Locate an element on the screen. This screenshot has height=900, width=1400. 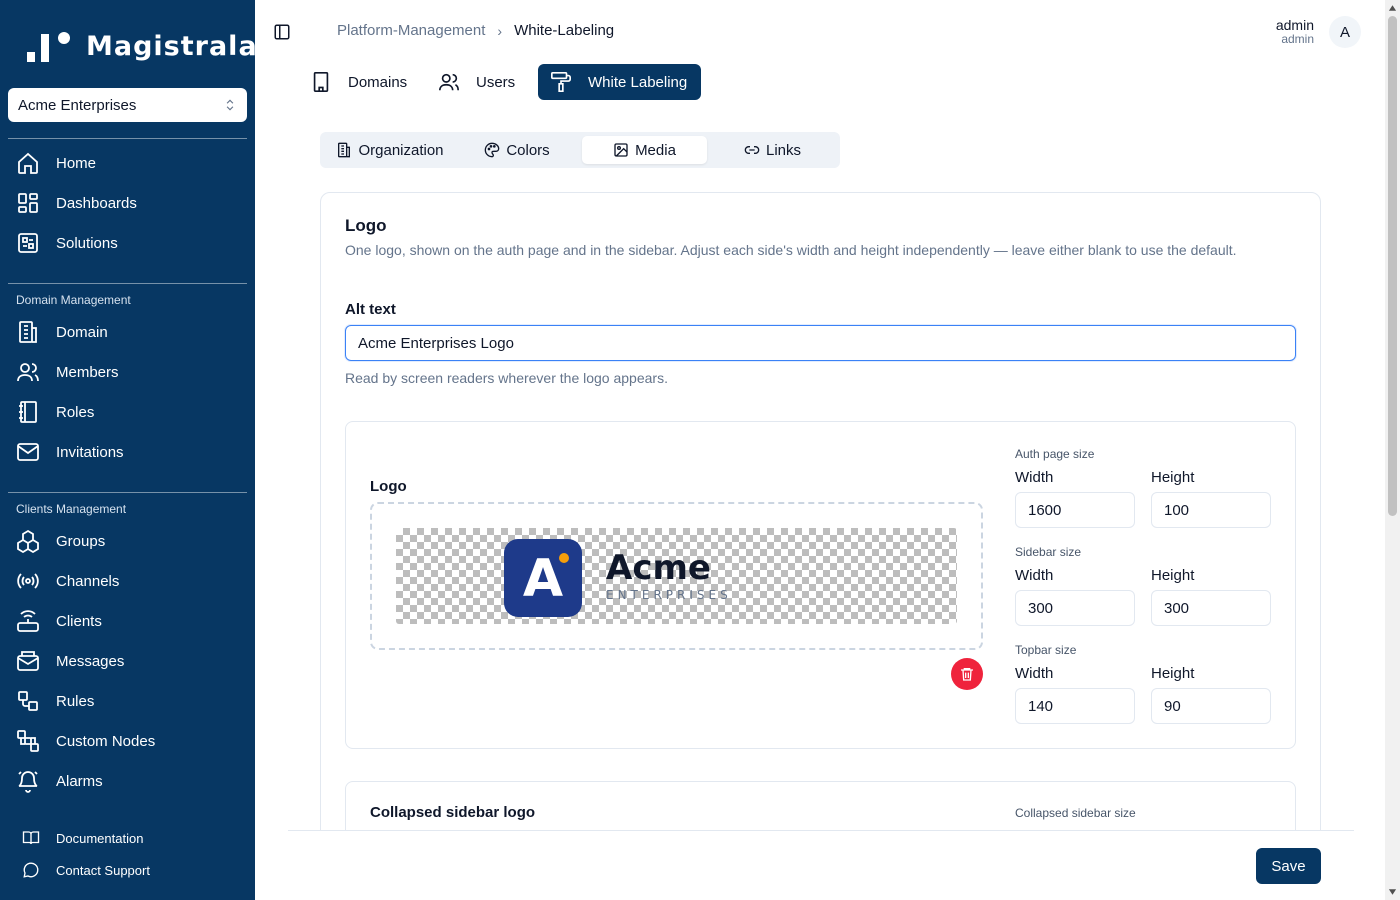
sidebar-item-invitations: Invitations is located at coordinates (70, 452).